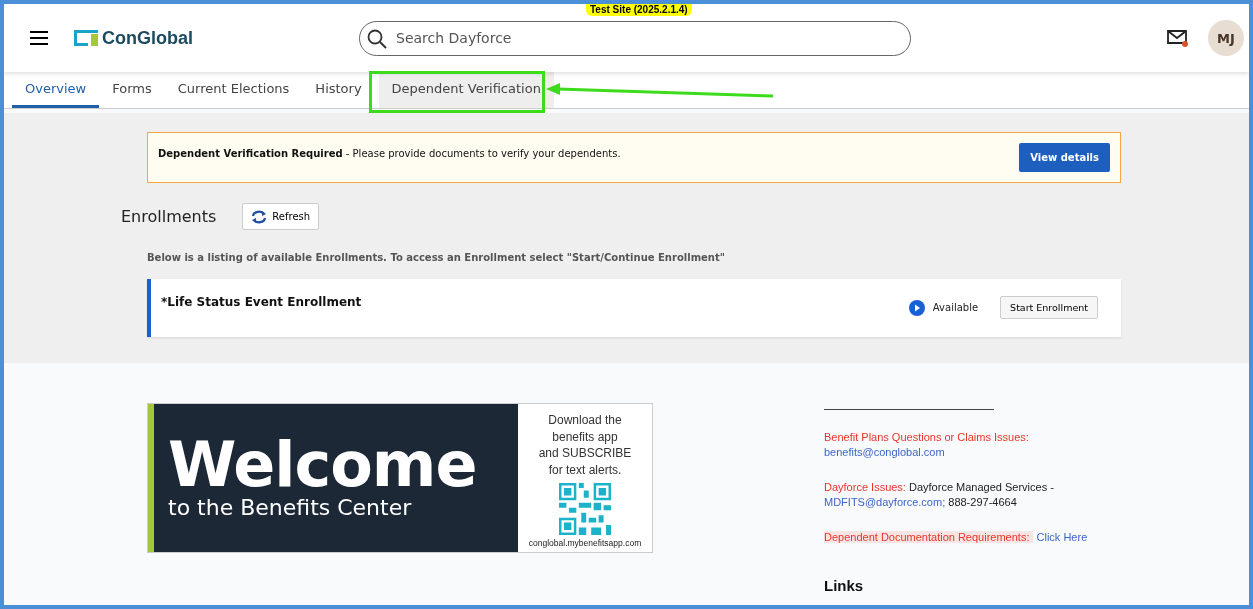 This screenshot has height=609, width=1253. I want to click on play-icon, so click(916, 307).